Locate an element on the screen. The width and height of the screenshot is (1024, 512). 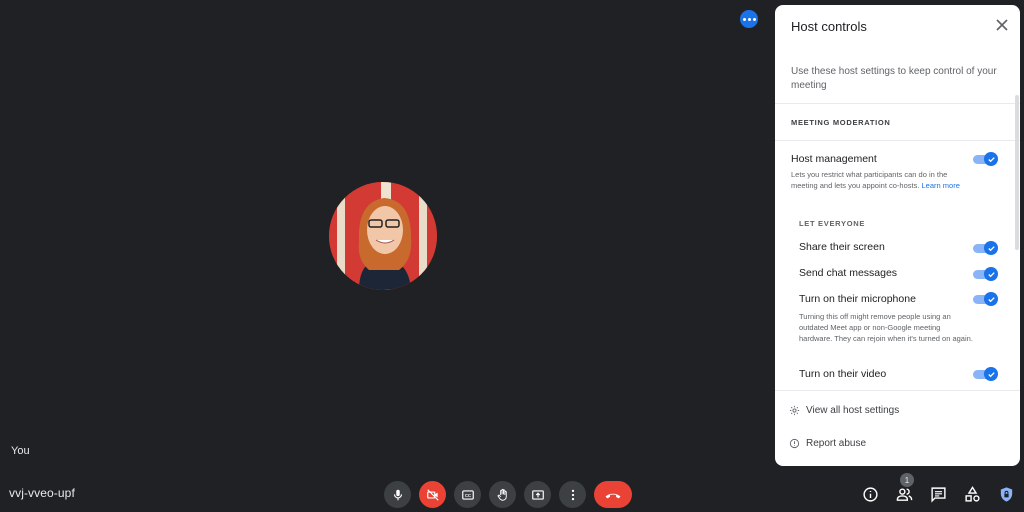
meeting-details-button is located at coordinates (870, 494).